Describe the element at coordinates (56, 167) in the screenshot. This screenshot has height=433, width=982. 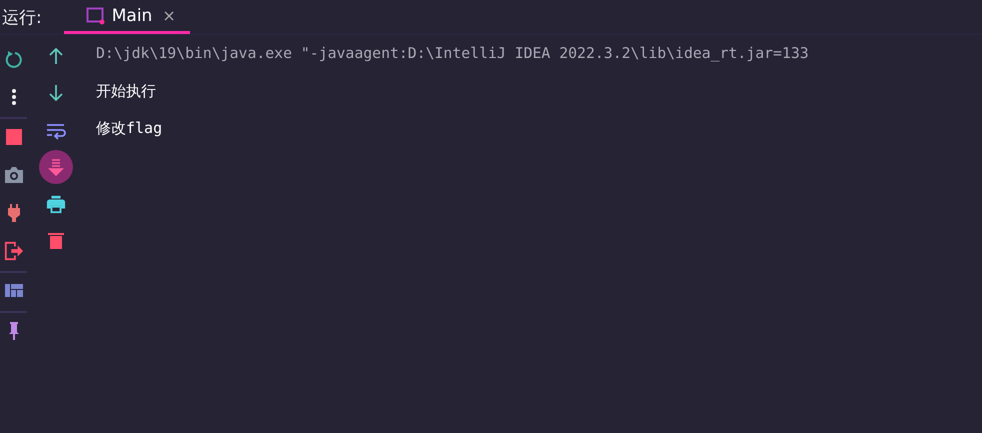
I see `scroll-to-end-icon` at that location.